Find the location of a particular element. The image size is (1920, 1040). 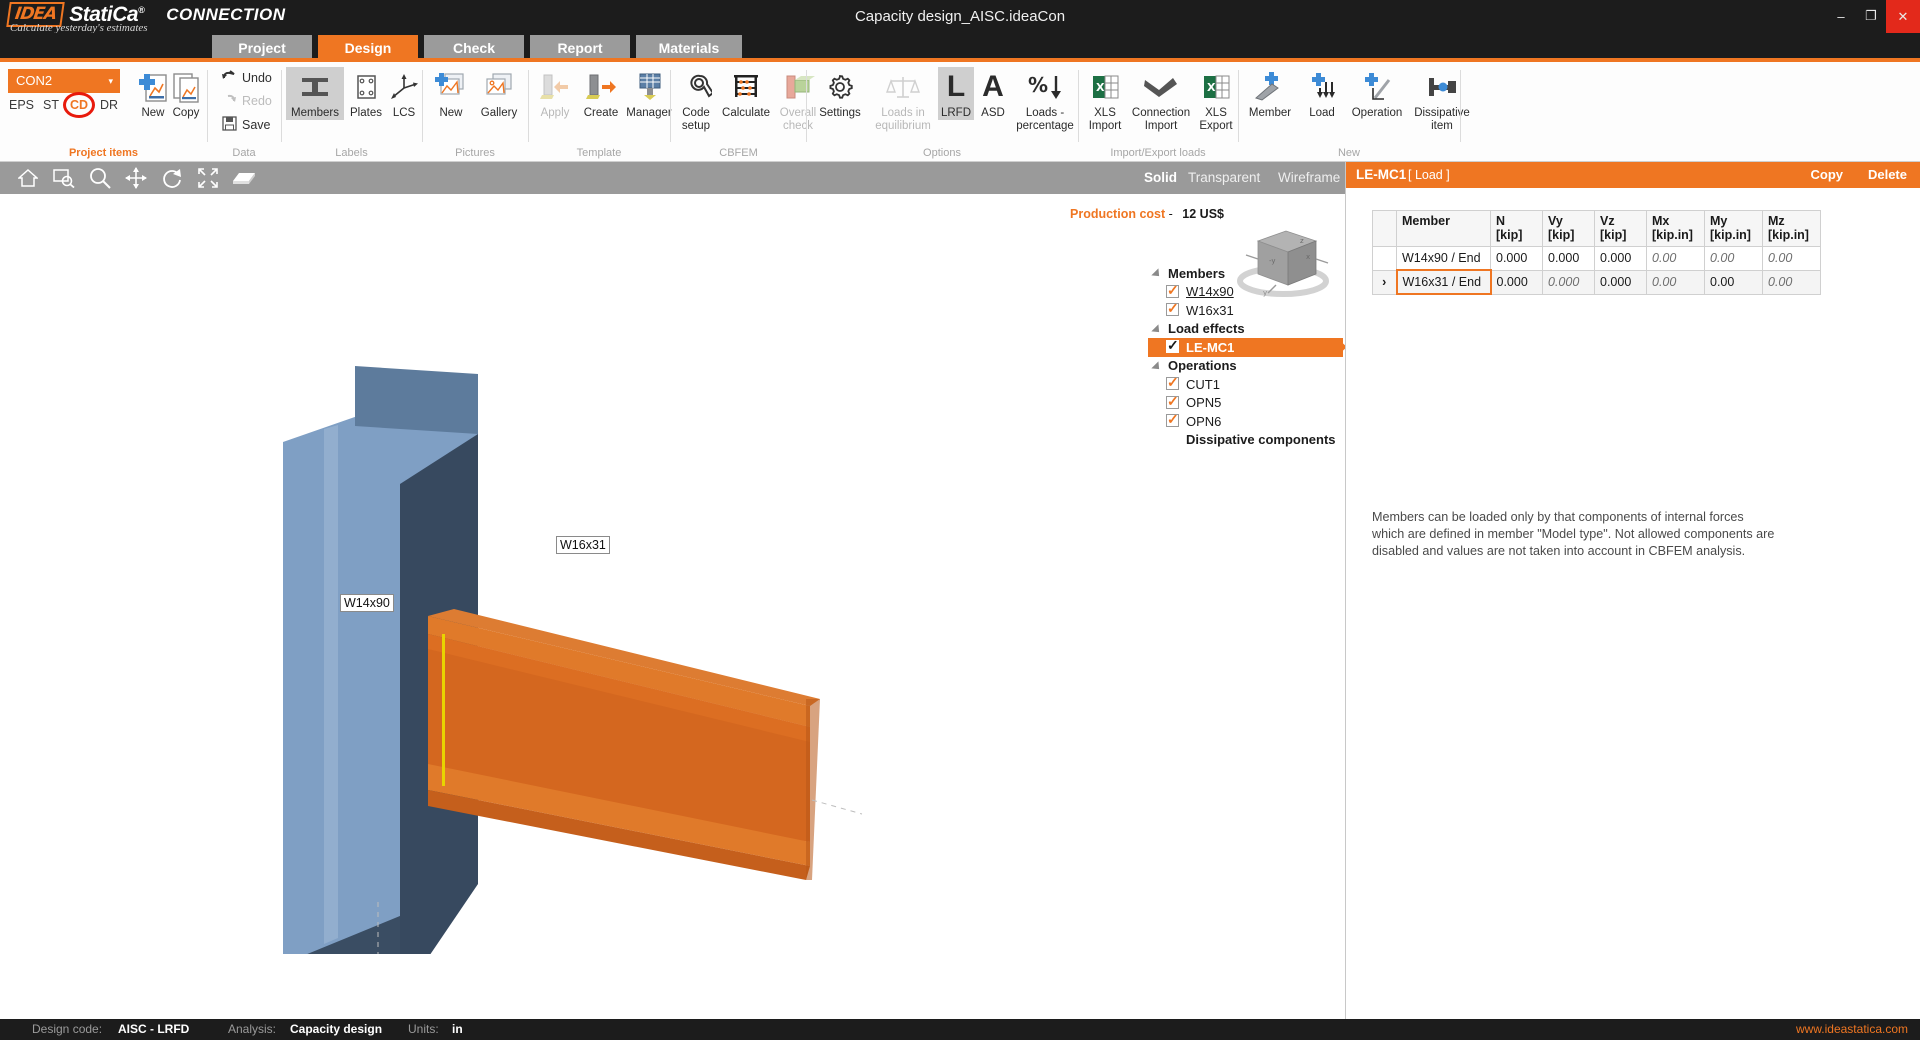

lrfd-button: L LRFD is located at coordinates (956, 93).